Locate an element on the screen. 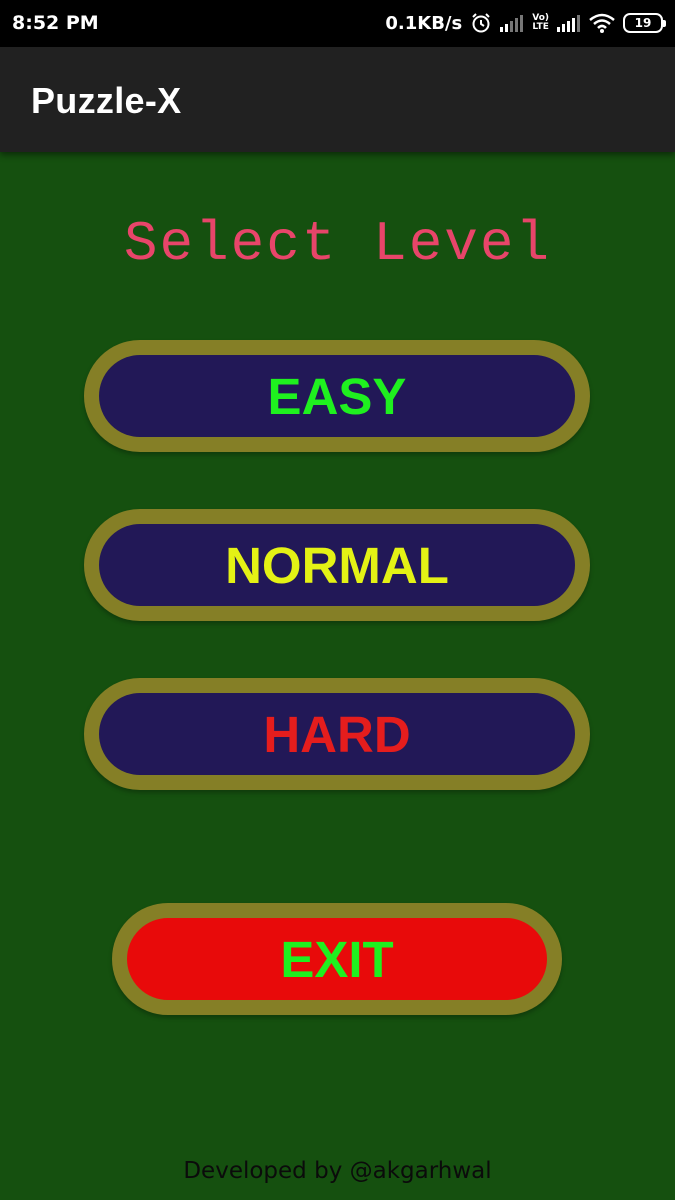 The width and height of the screenshot is (675, 1200). app-bar: Puzzle-X is located at coordinates (337, 99).